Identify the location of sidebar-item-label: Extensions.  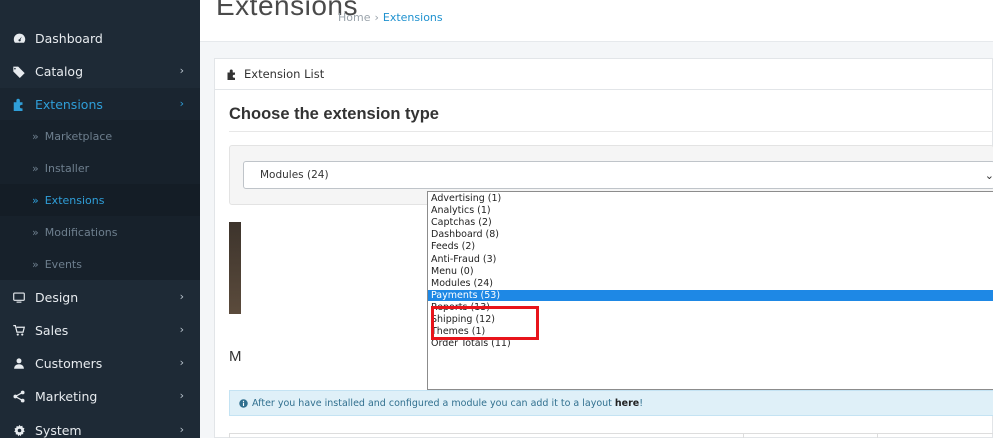
(69, 104).